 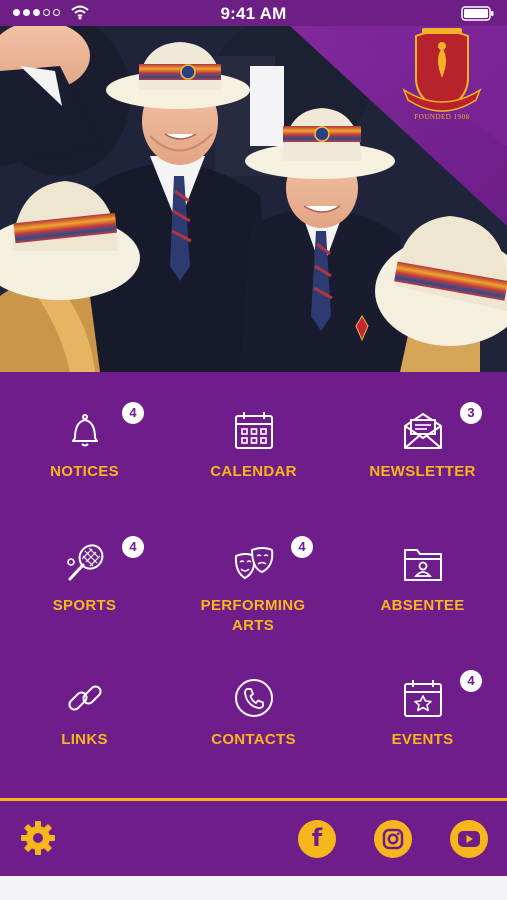 I want to click on envelope-icon, so click(x=423, y=431).